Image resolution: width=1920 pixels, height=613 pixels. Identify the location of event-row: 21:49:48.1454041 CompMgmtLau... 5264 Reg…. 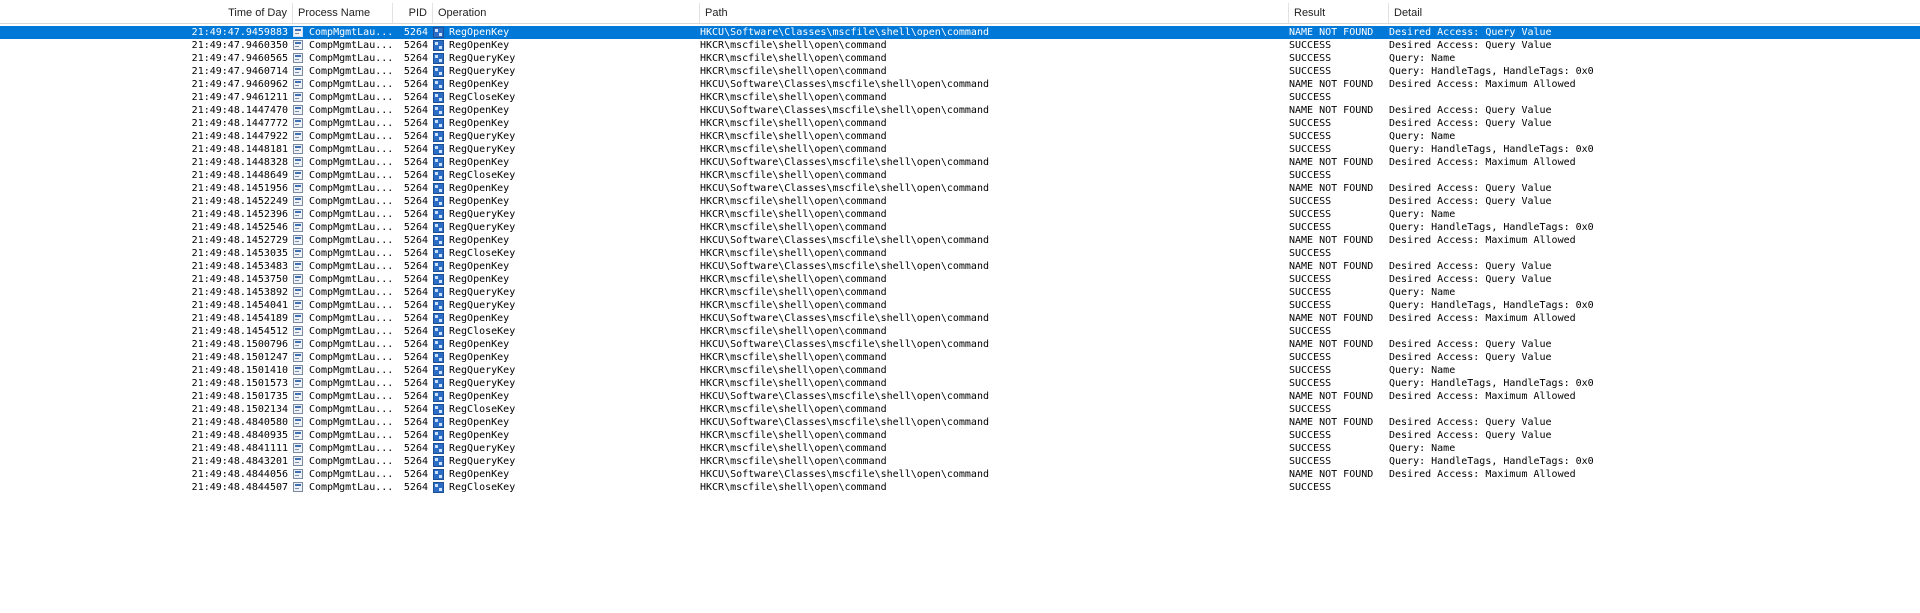
(960, 305).